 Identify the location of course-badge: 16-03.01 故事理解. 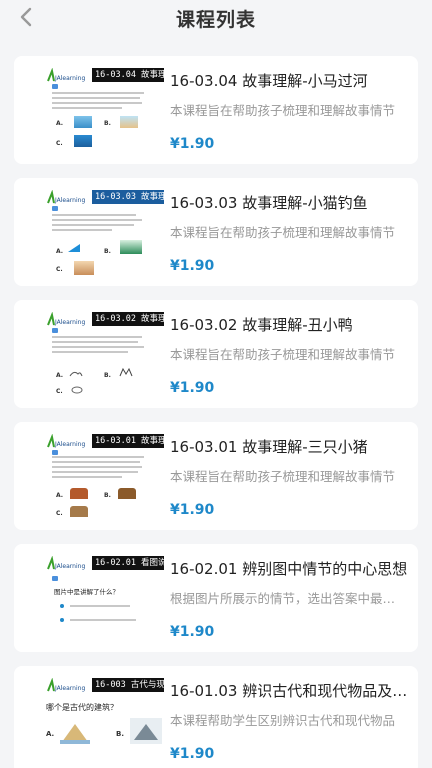
(128, 441).